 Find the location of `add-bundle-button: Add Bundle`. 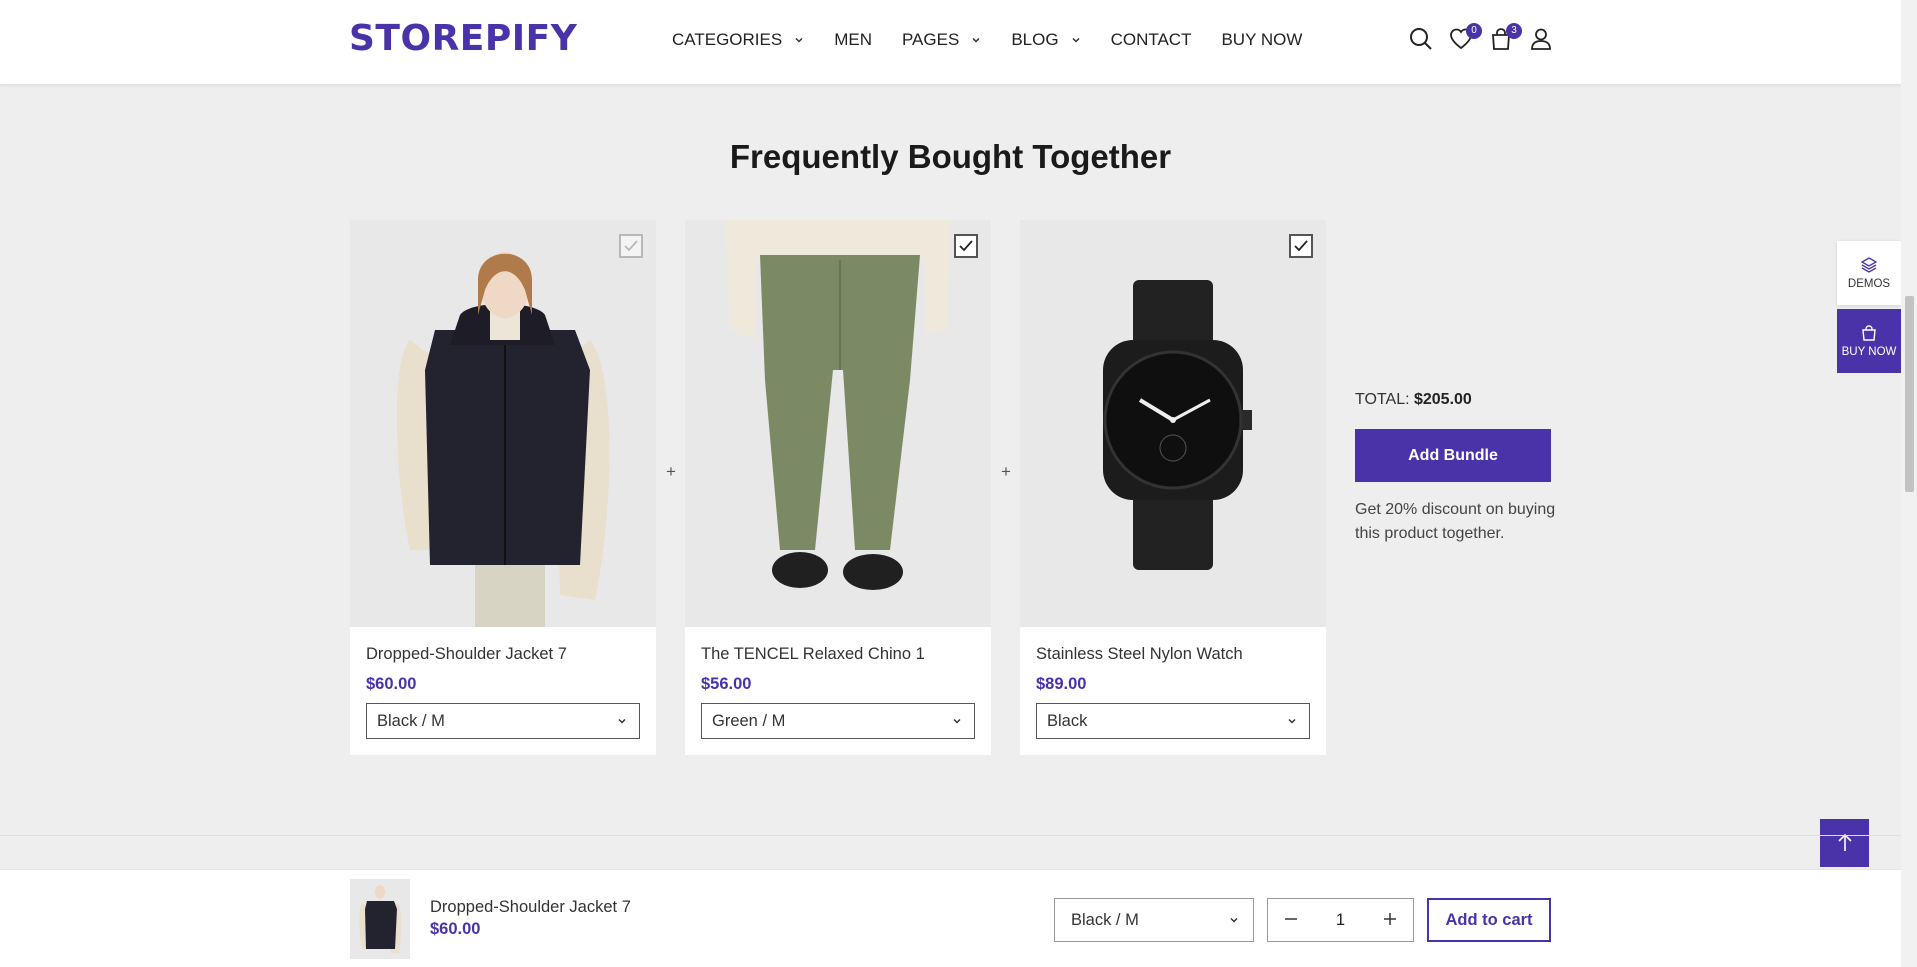

add-bundle-button: Add Bundle is located at coordinates (1453, 455).